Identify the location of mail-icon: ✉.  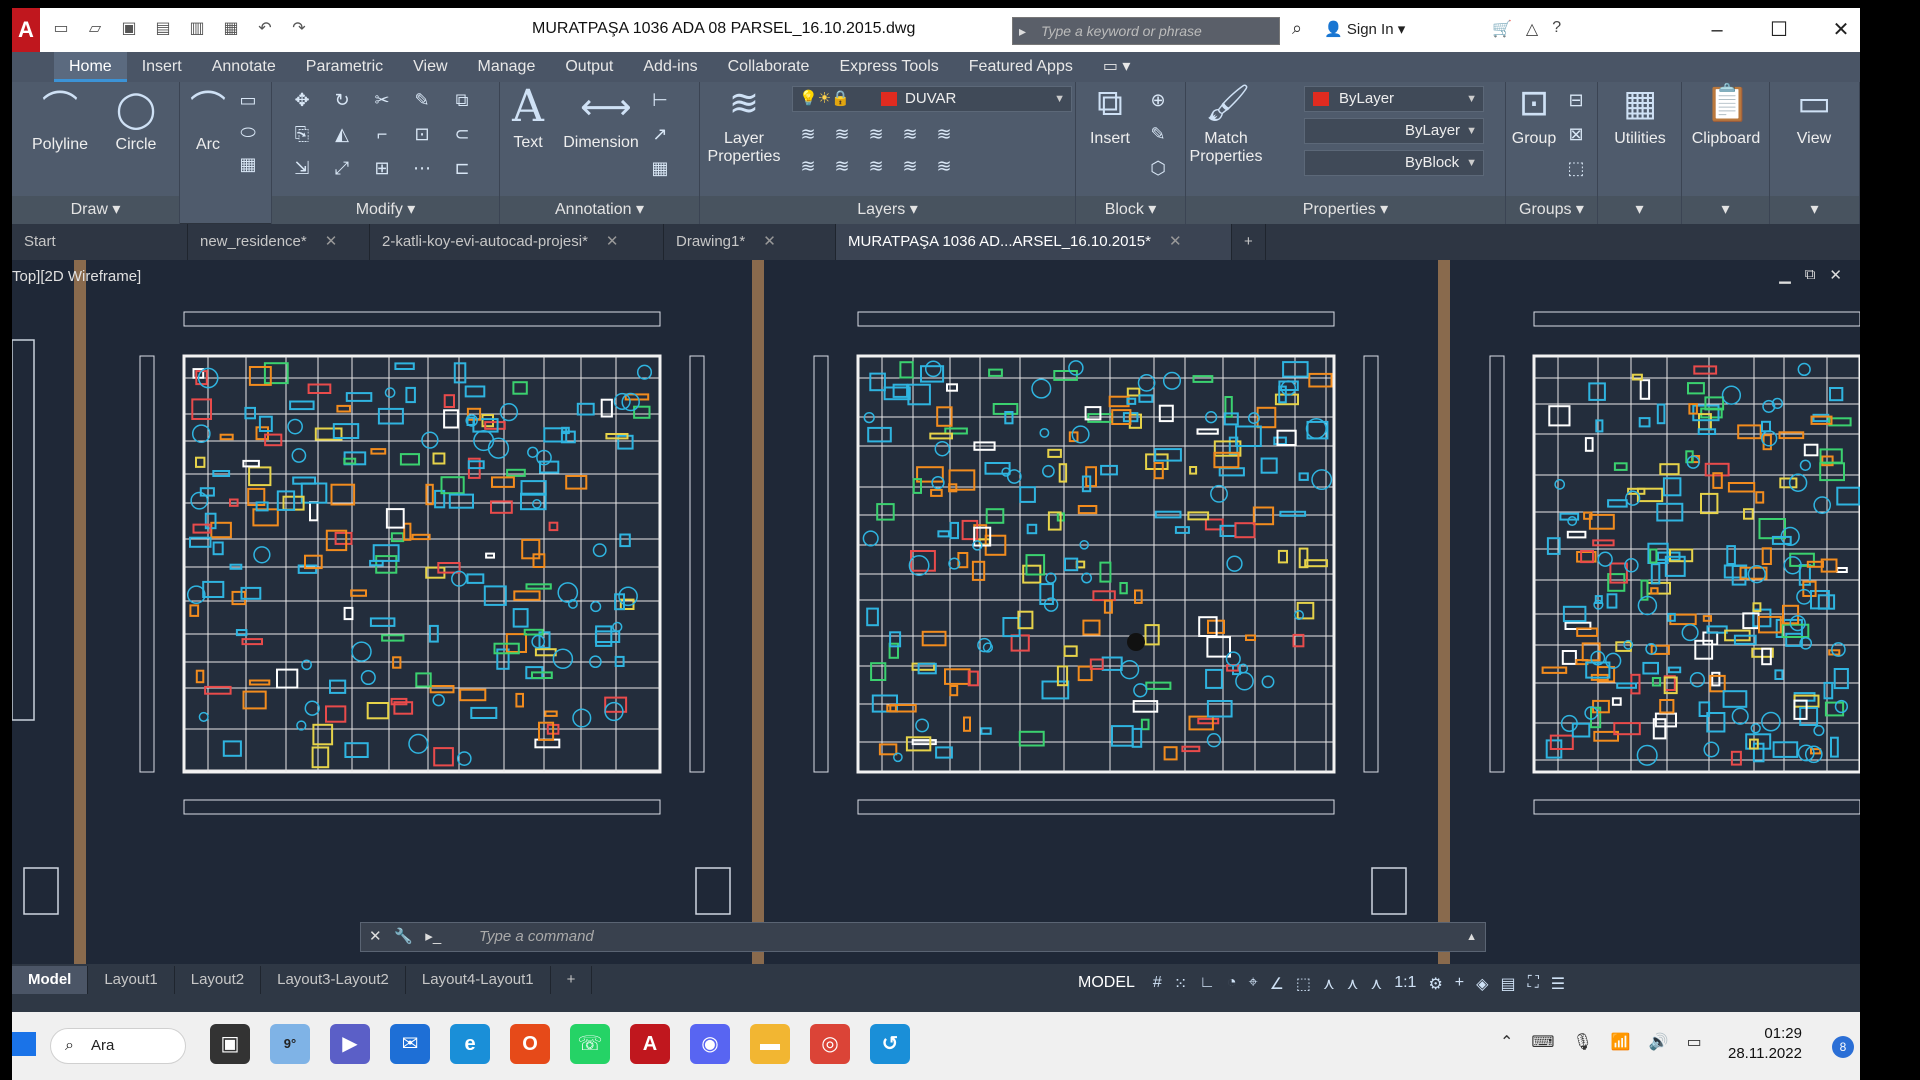
(410, 1044).